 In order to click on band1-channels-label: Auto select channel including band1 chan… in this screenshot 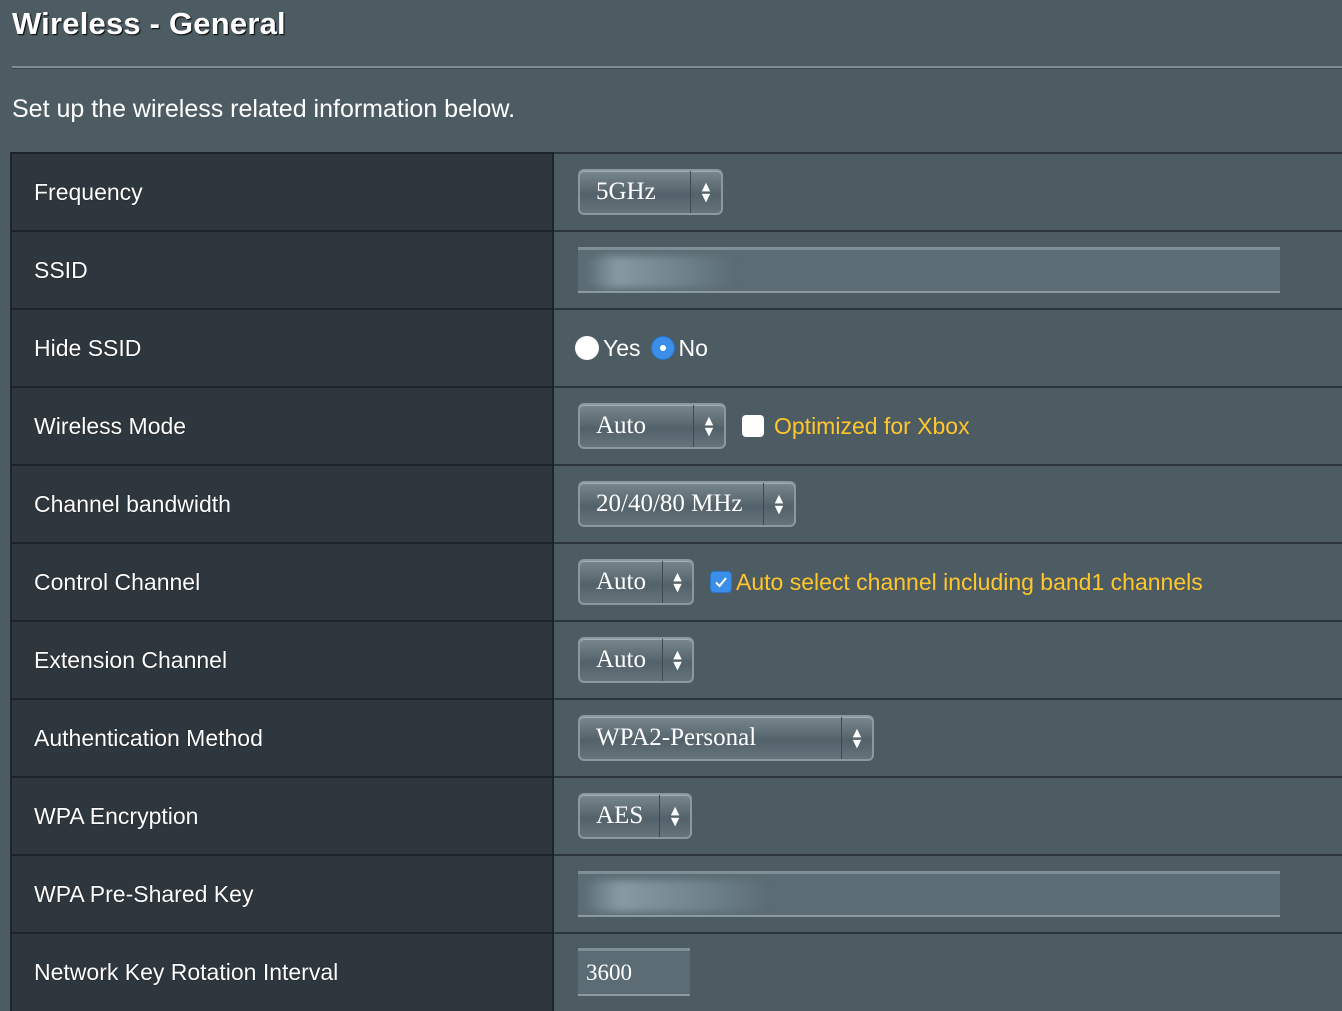, I will do `click(969, 581)`.